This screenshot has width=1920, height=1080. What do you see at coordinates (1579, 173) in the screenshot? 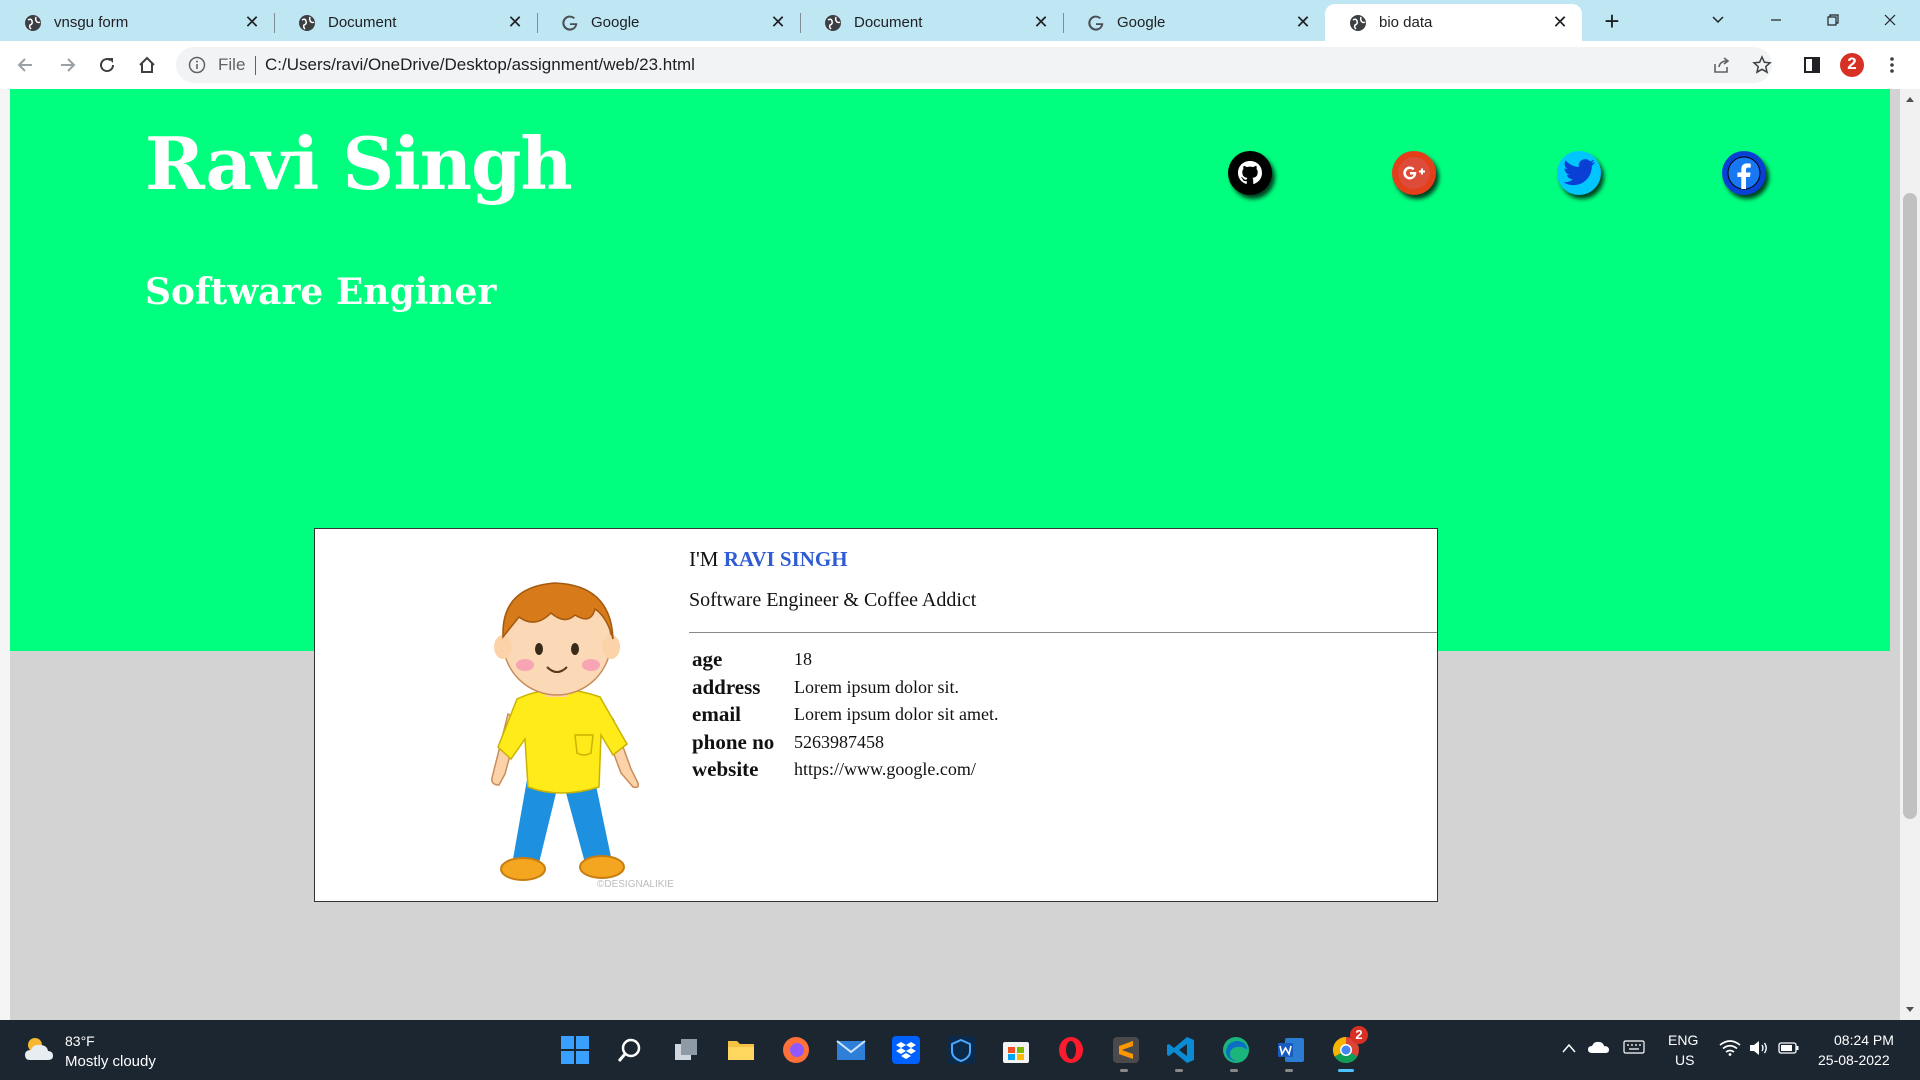
I see `twitter-icon` at bounding box center [1579, 173].